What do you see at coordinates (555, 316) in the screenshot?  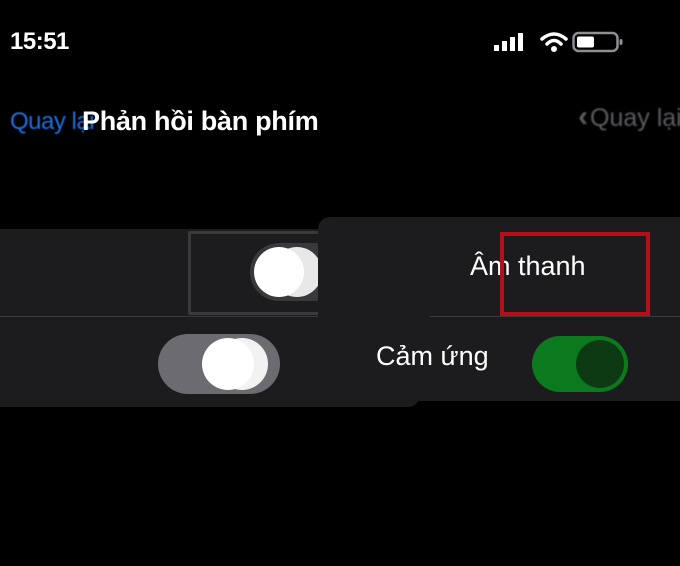 I see `row-divider` at bounding box center [555, 316].